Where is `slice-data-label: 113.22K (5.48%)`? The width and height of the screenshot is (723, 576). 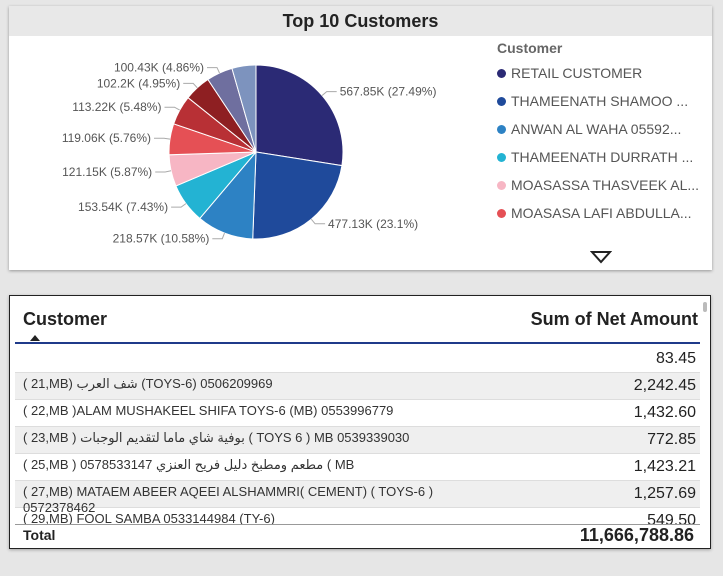
slice-data-label: 113.22K (5.48%) is located at coordinates (116, 107).